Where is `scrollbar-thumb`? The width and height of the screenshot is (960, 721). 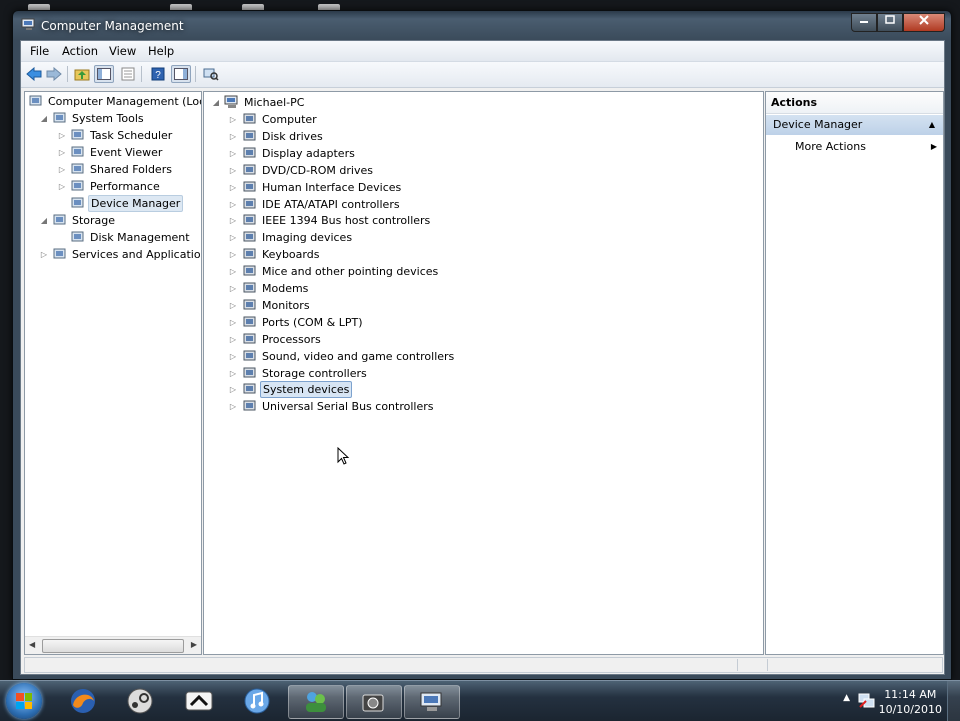
scrollbar-thumb is located at coordinates (113, 646).